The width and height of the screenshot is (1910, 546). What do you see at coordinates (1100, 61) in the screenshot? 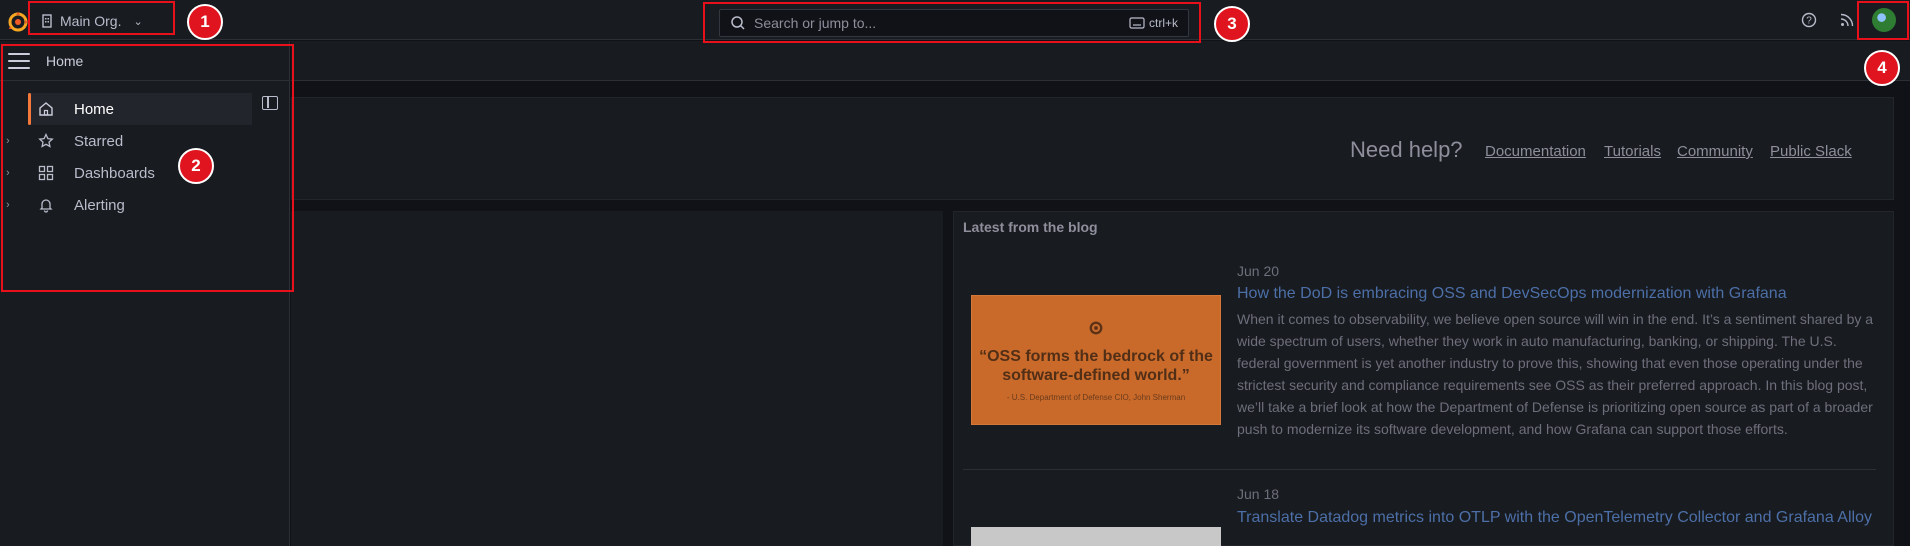
I see `page-toolbar` at bounding box center [1100, 61].